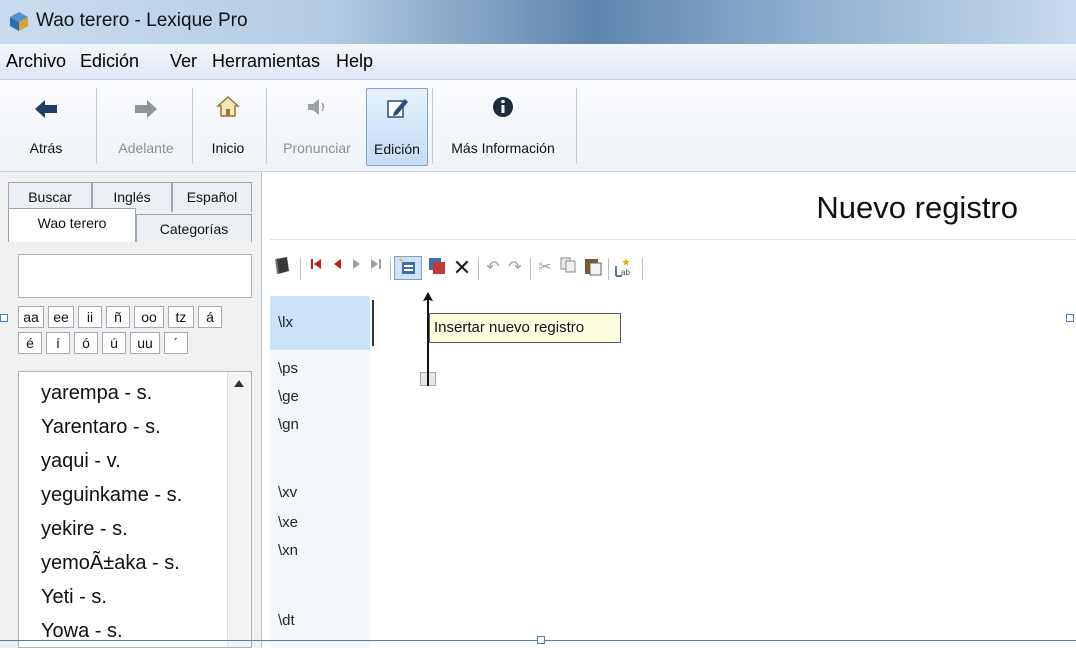 This screenshot has width=1076, height=648. I want to click on copy-icon, so click(568, 268).